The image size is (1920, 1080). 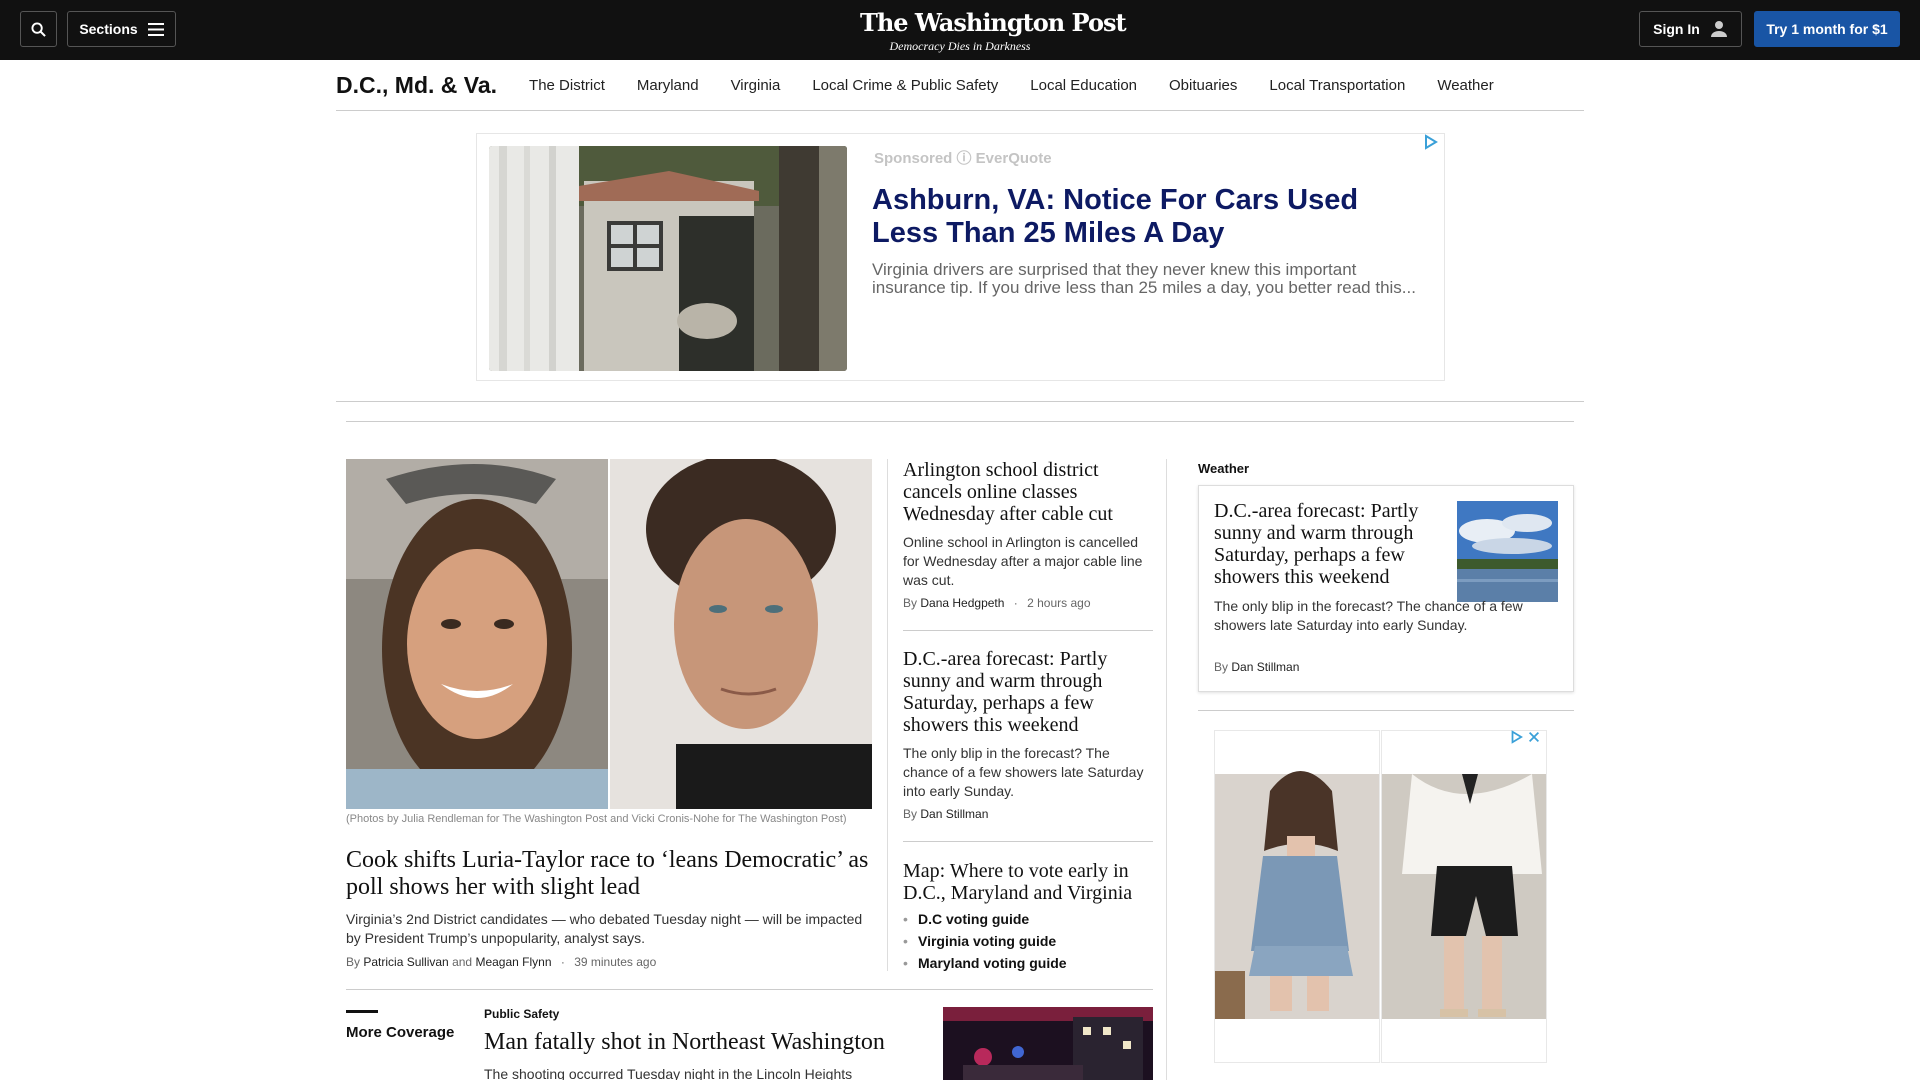 What do you see at coordinates (1676, 29) in the screenshot?
I see `sign-in-label: Sign In` at bounding box center [1676, 29].